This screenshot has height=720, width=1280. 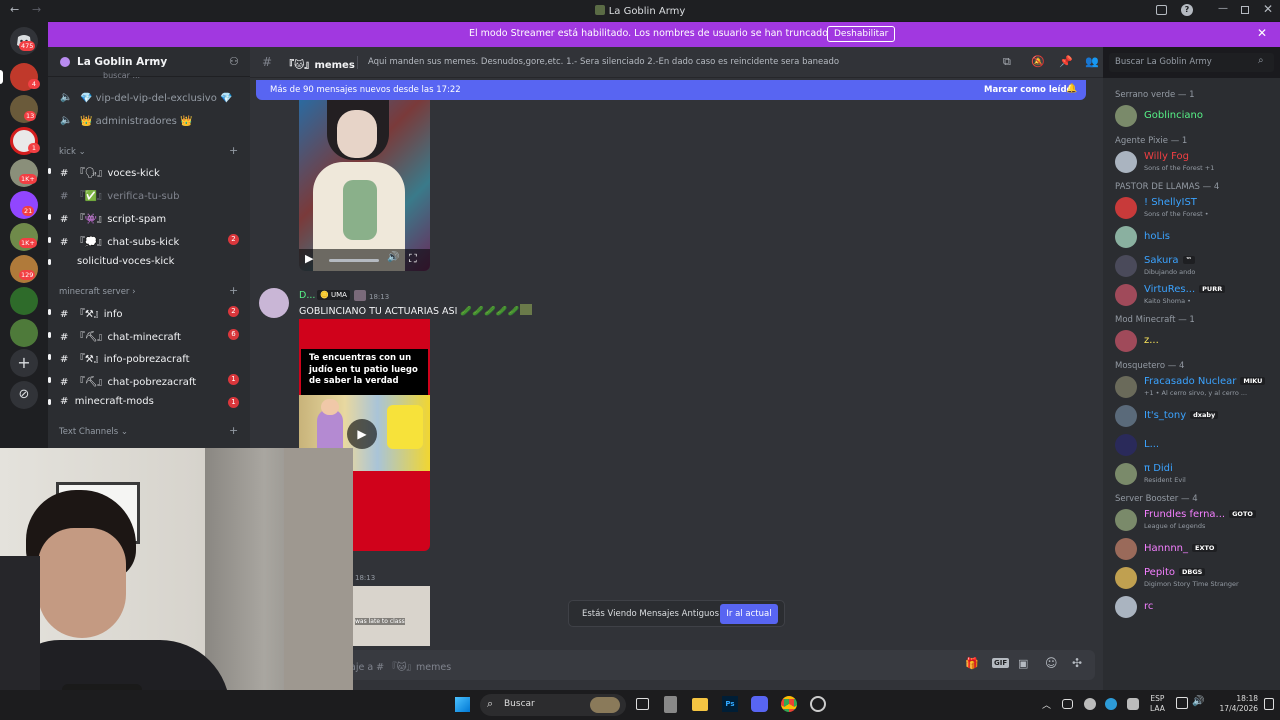 I want to click on taskbar-search: ⌕ Buscar, so click(x=553, y=705).